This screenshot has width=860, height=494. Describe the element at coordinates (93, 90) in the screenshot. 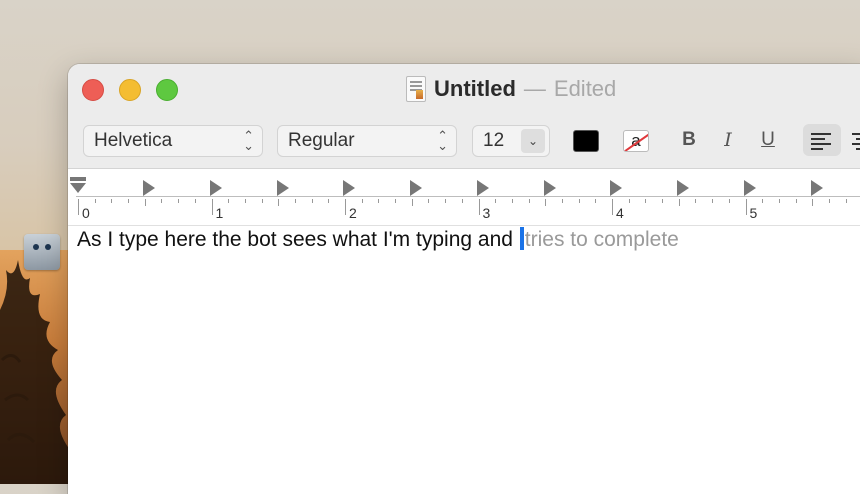

I see `close-button` at that location.